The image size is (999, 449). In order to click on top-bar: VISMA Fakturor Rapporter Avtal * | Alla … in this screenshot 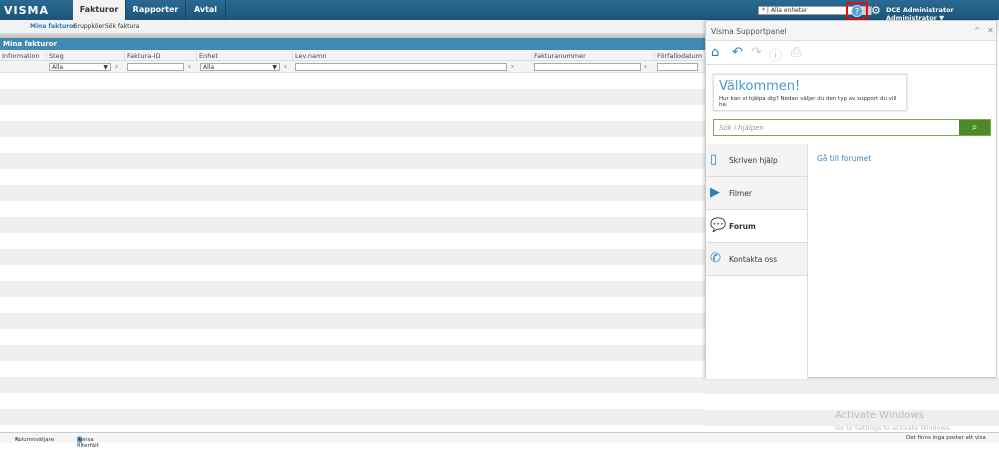, I will do `click(499, 11)`.